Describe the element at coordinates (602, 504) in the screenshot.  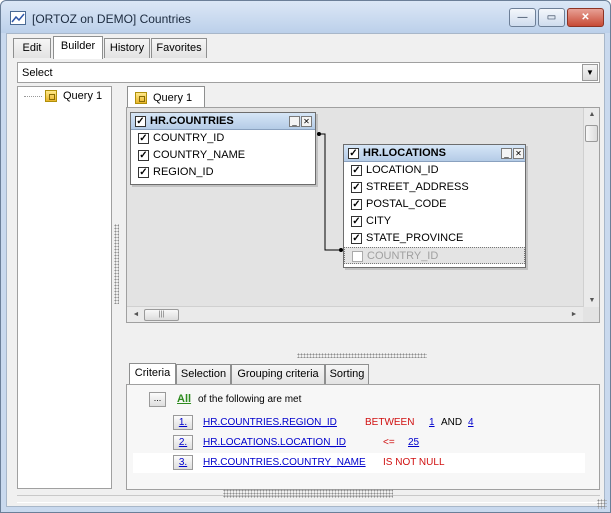
I see `resize-grip` at that location.